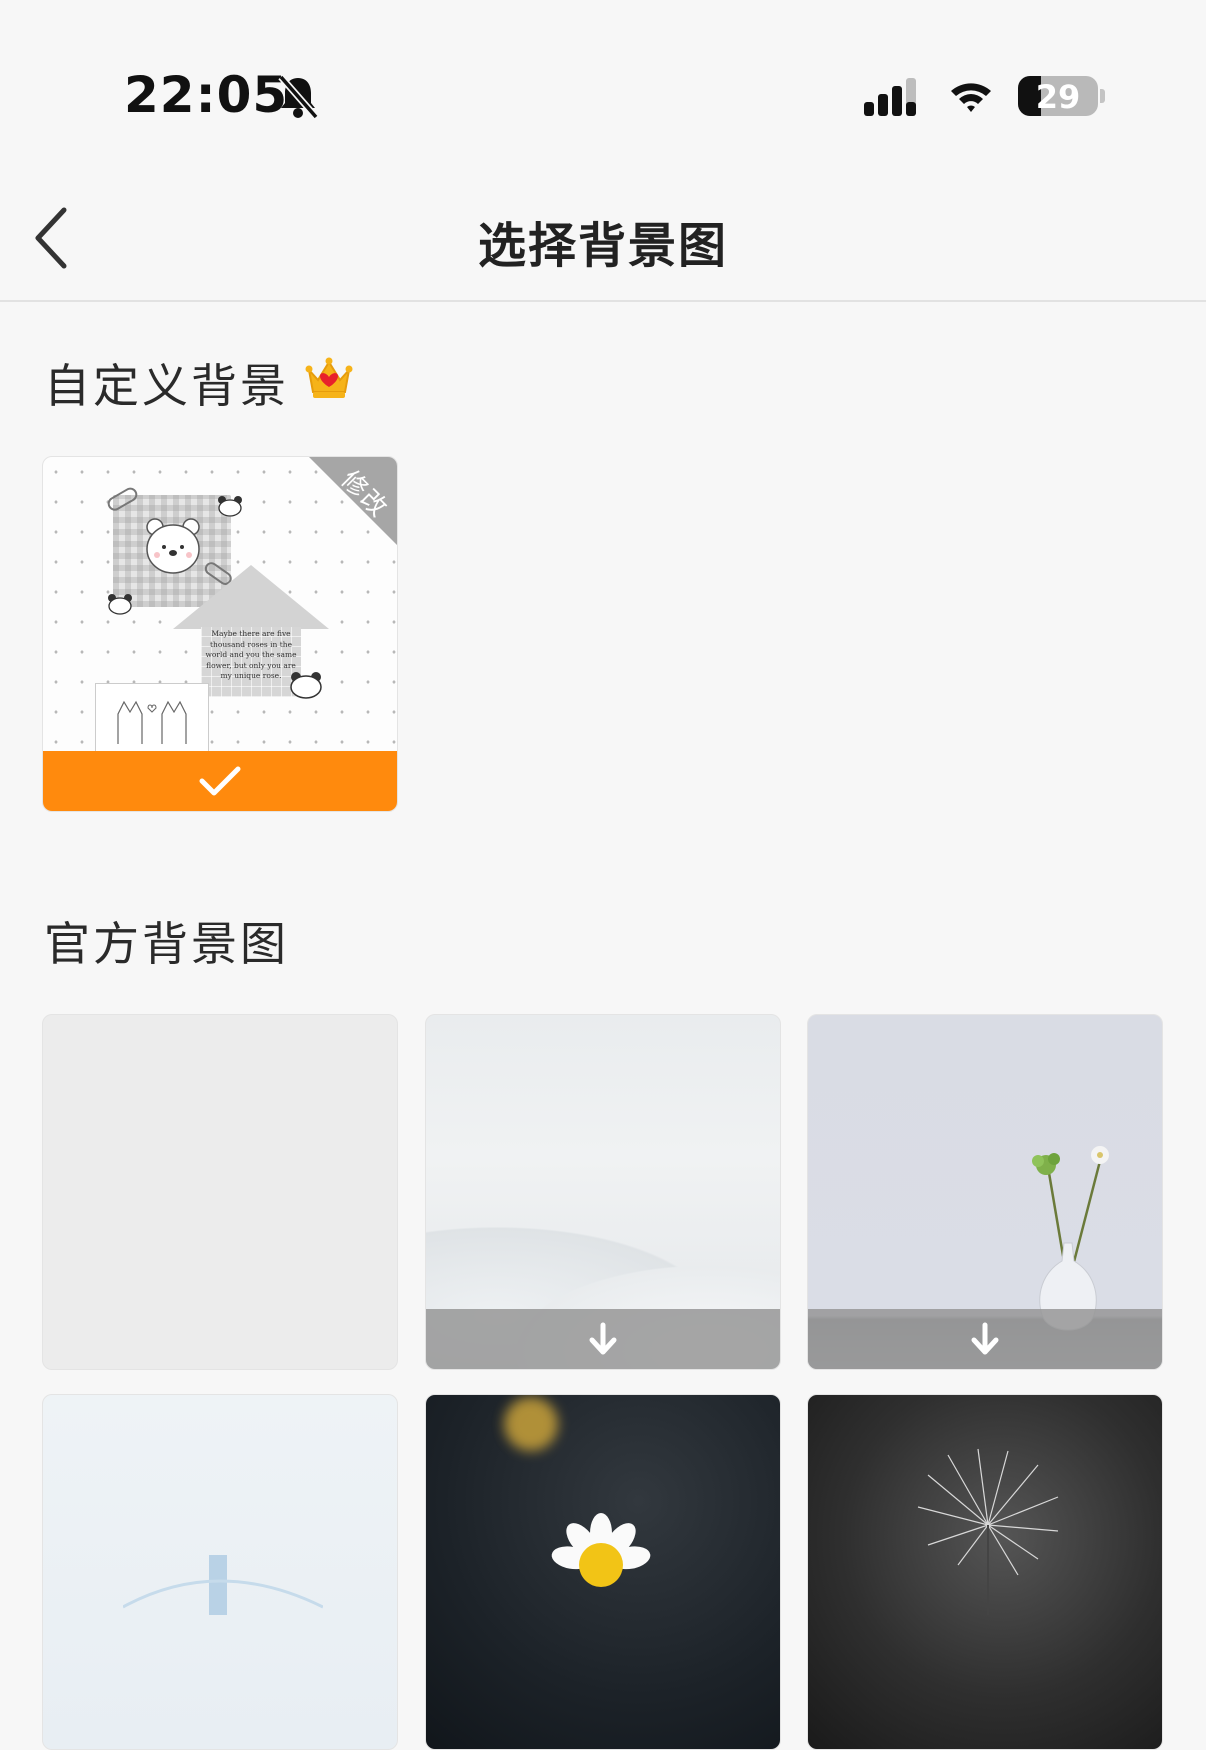 The image size is (1206, 1750). What do you see at coordinates (220, 1192) in the screenshot?
I see `official-bg-plain-gray` at bounding box center [220, 1192].